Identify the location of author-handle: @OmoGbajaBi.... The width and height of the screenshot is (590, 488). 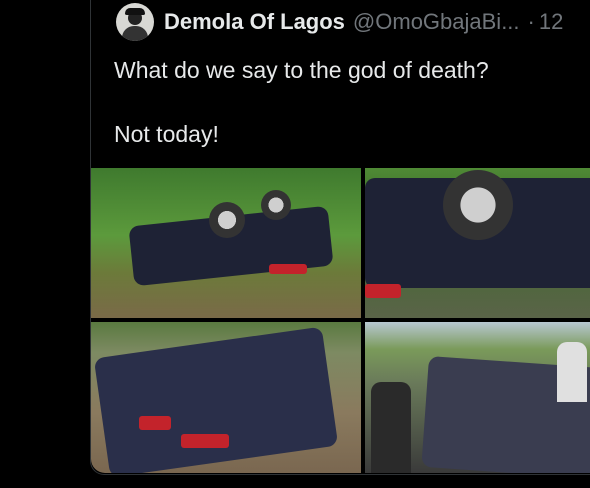
(436, 22).